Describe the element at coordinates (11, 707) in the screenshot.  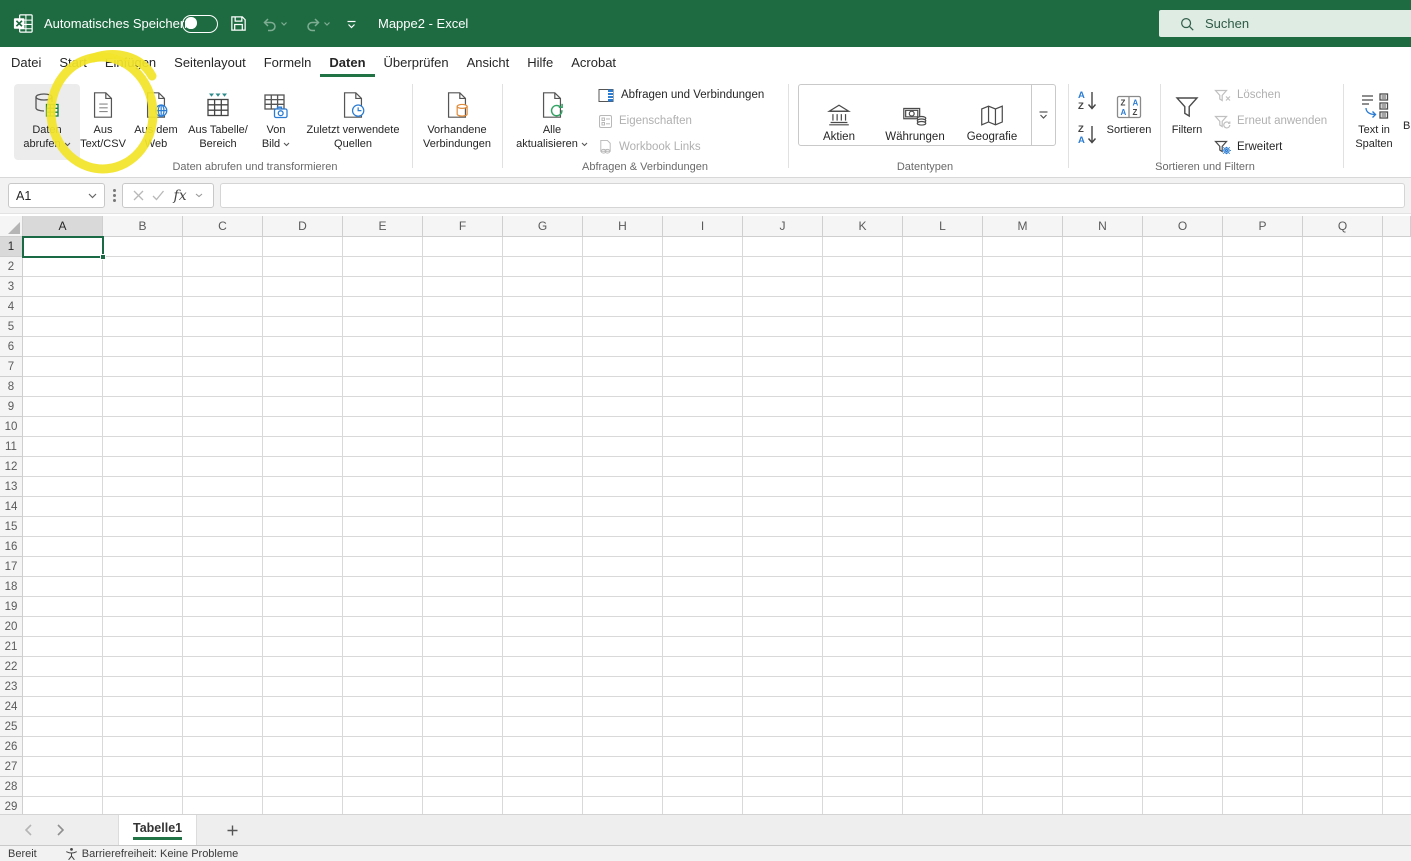
I see `row-header-24: 24` at that location.